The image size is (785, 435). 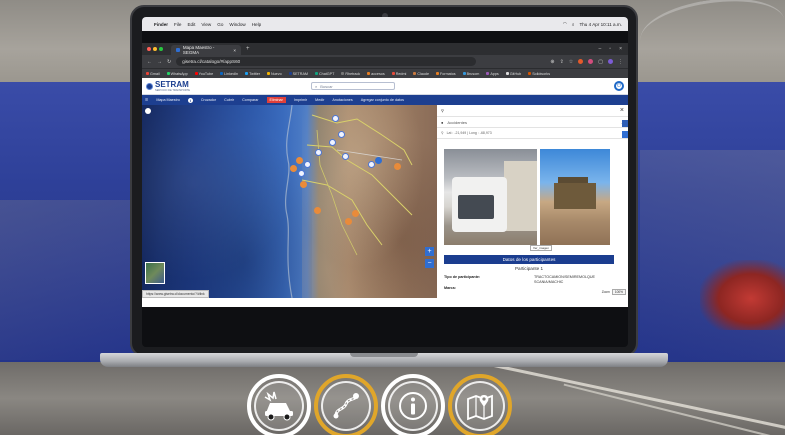 What do you see at coordinates (149, 86) in the screenshot?
I see `globe-logo-icon` at bounding box center [149, 86].